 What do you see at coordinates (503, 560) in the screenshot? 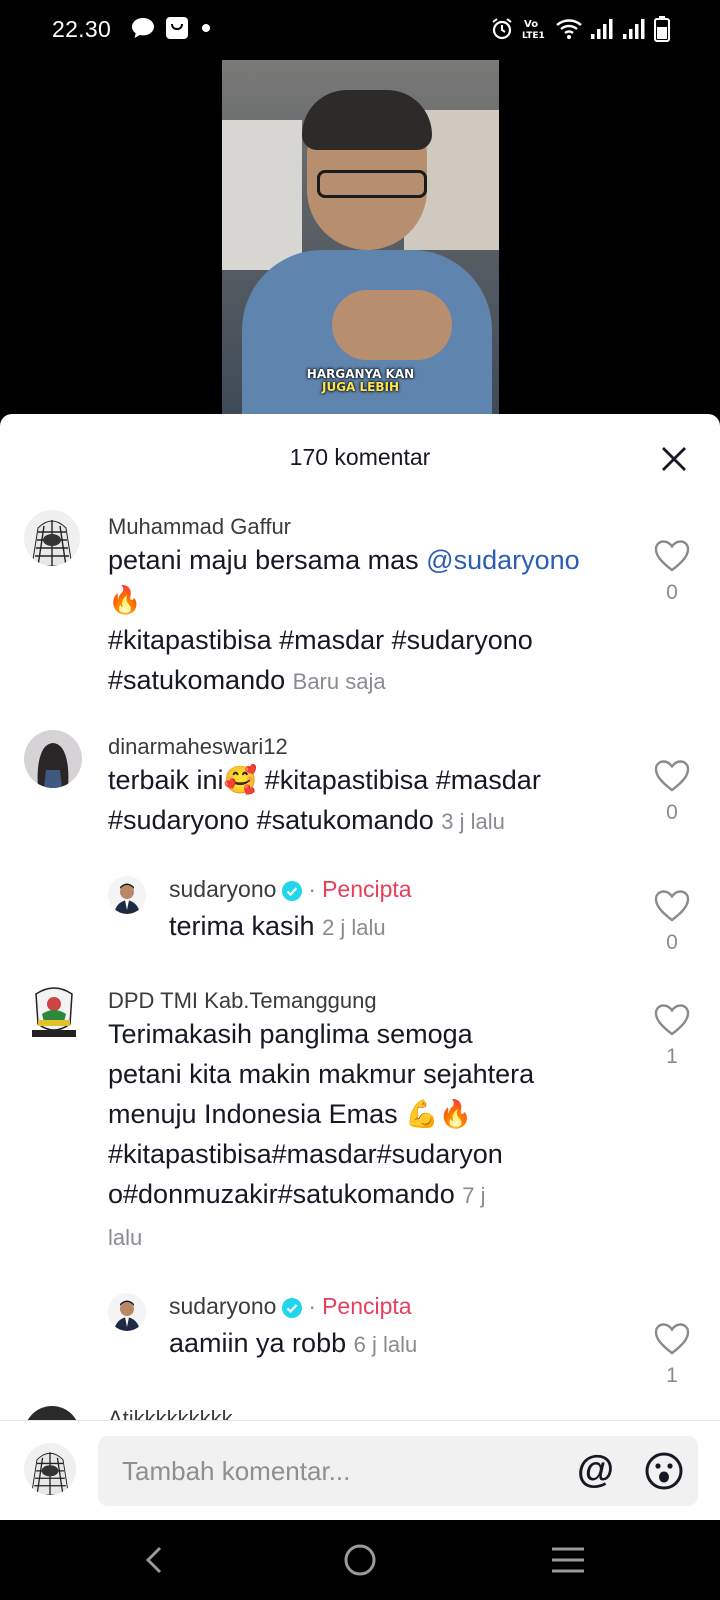
I see `mention-link: @sudaryono` at bounding box center [503, 560].